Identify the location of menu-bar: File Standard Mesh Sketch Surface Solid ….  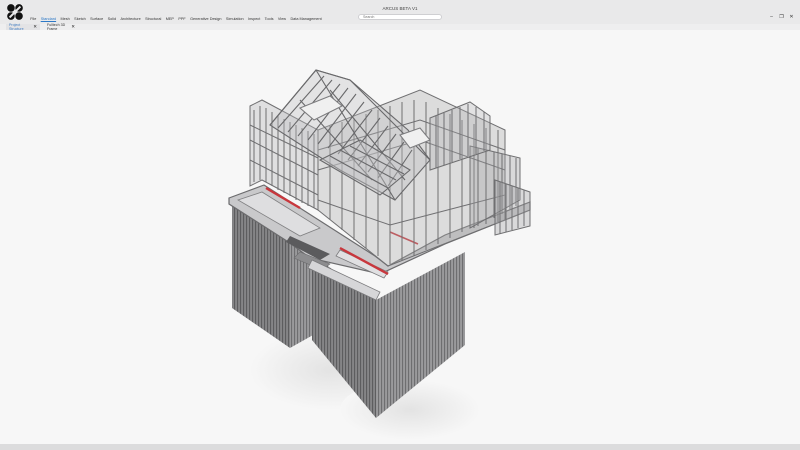
(176, 19).